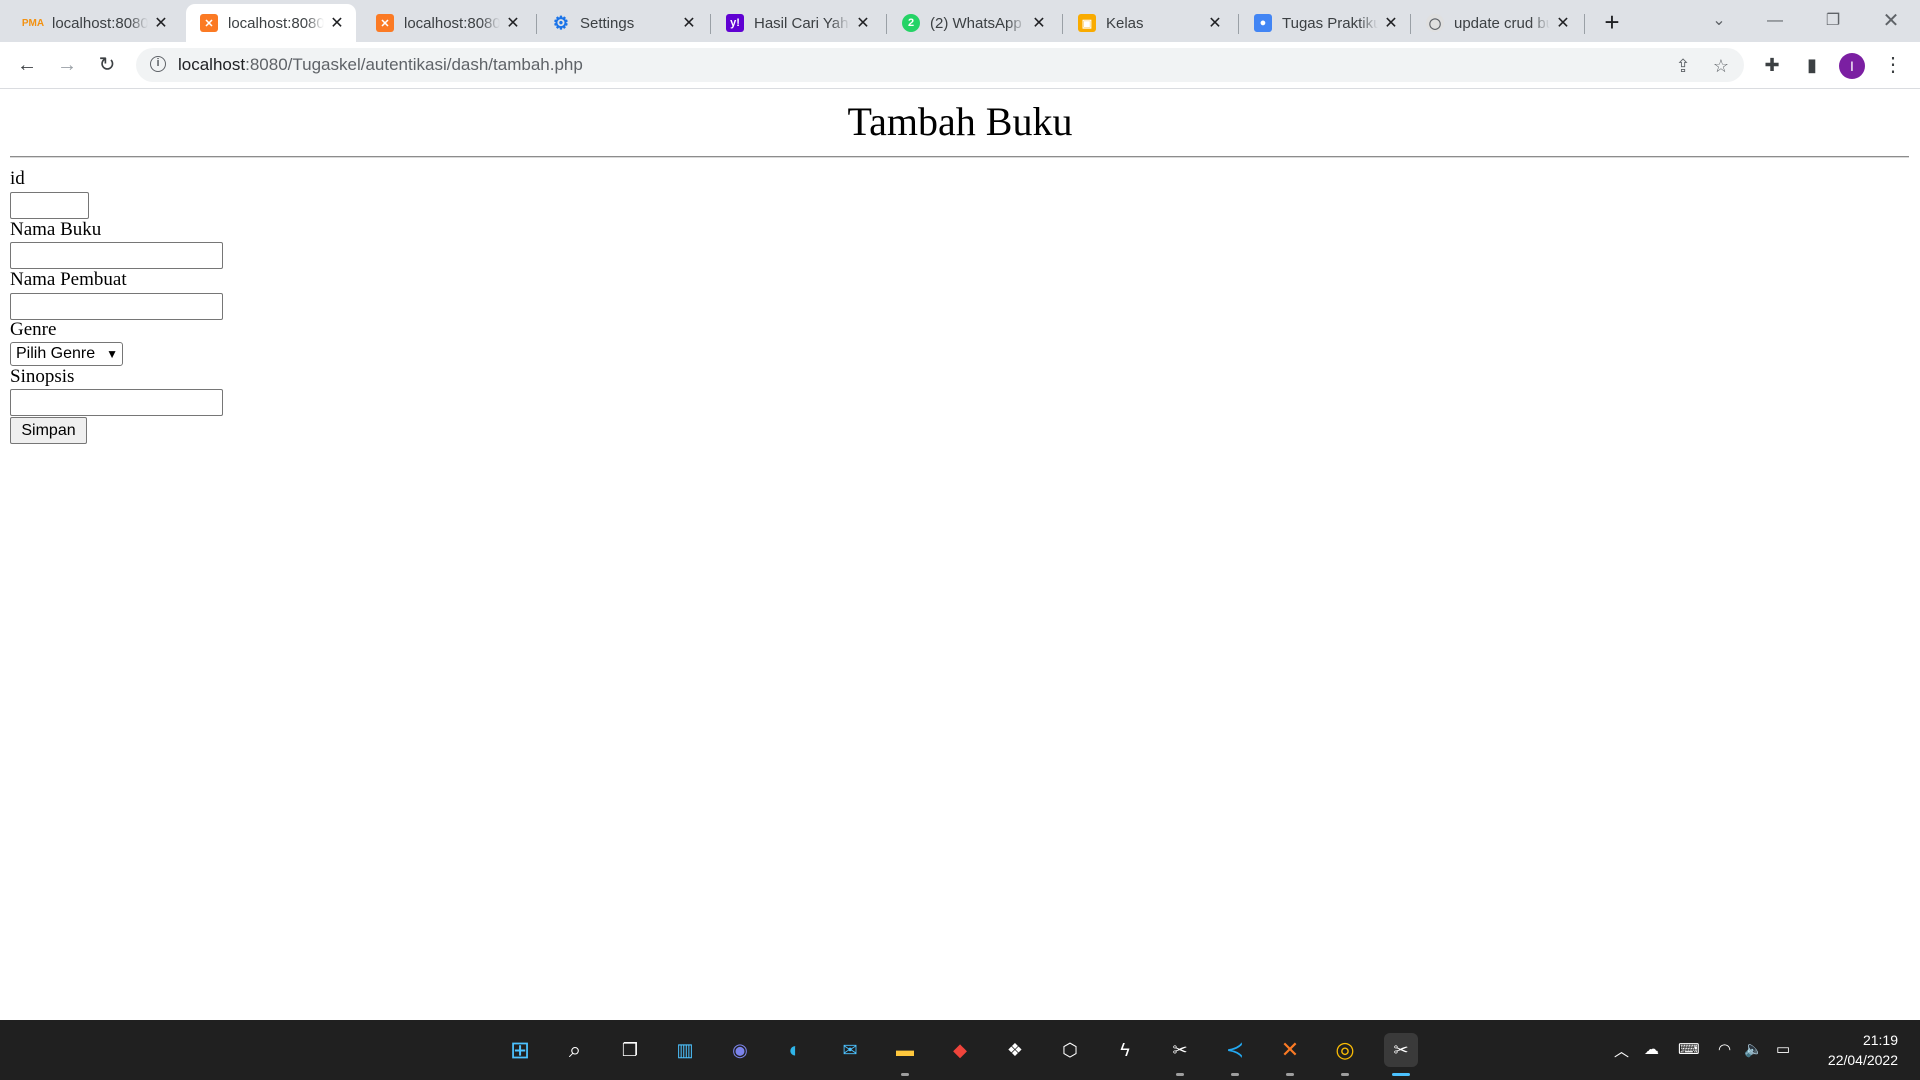  What do you see at coordinates (1753, 1049) in the screenshot?
I see `volume-icon: 🔈` at bounding box center [1753, 1049].